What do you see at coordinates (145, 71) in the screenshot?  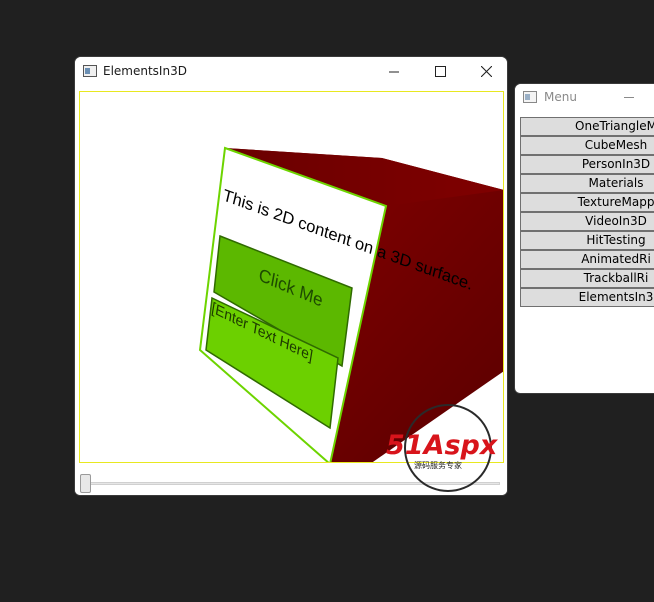 I see `window-title: ElementsIn3D` at bounding box center [145, 71].